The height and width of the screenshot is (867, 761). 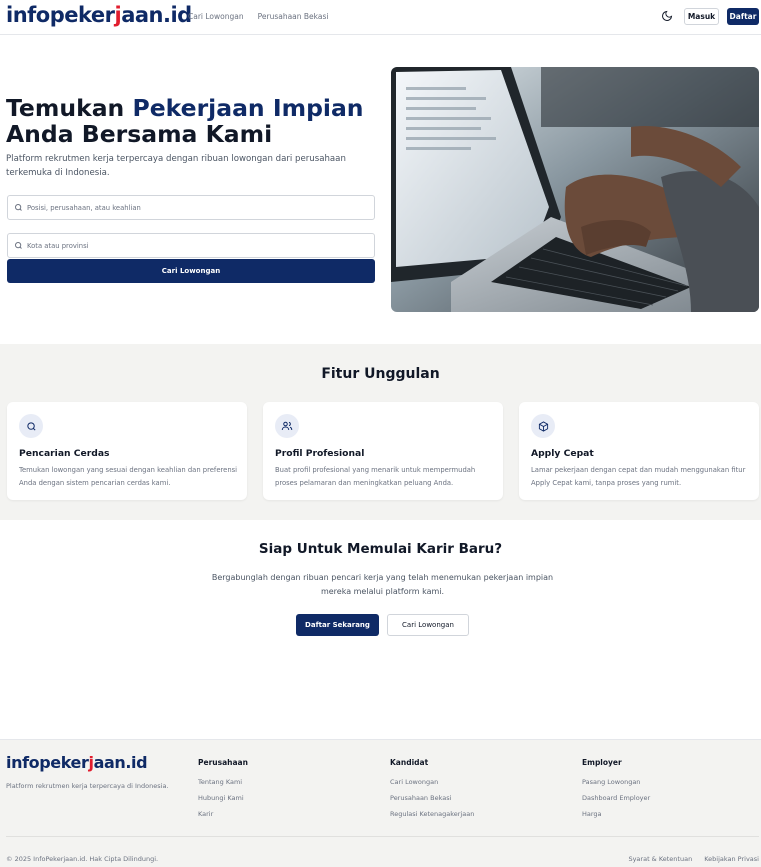 I want to click on features-title: Fitur Unggulan, so click(x=380, y=374).